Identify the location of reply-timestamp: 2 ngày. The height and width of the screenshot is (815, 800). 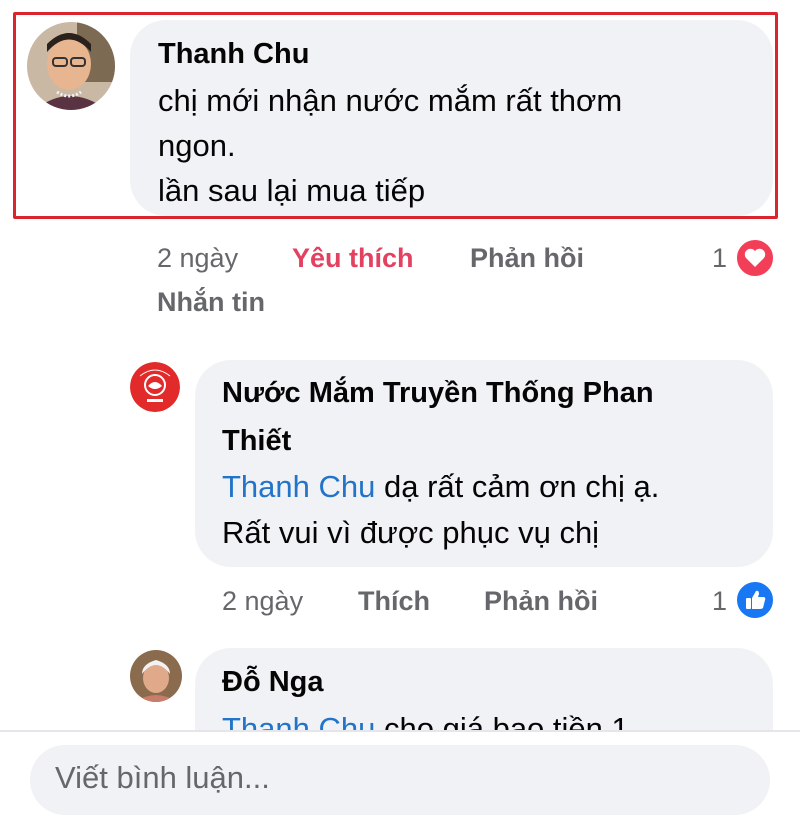
(262, 601).